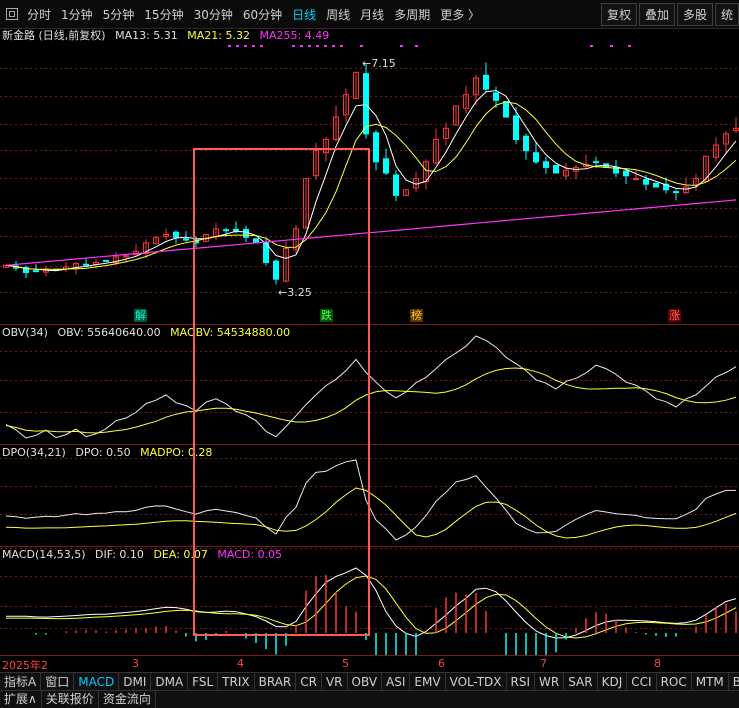 The height and width of the screenshot is (708, 739). Describe the element at coordinates (428, 682) in the screenshot. I see `indicator-tab: EMV` at that location.